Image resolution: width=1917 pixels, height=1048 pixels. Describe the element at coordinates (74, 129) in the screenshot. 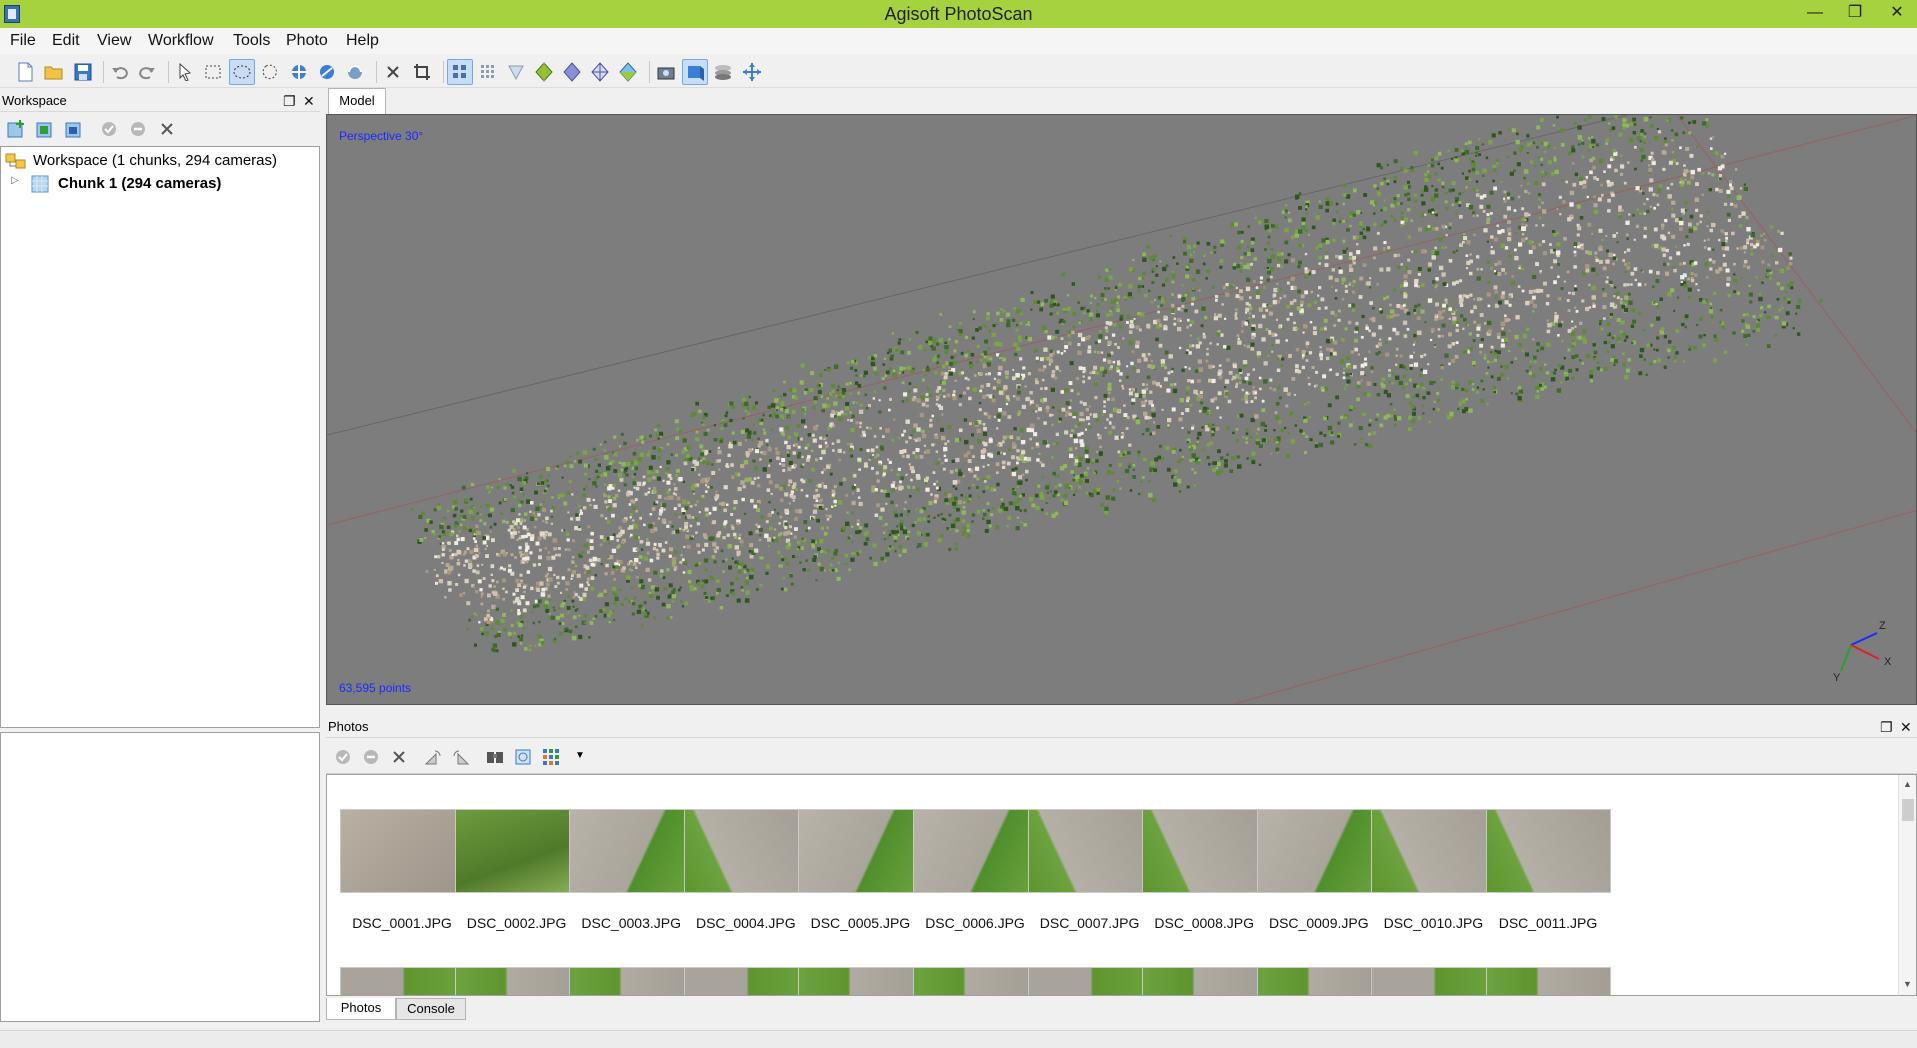

I see `add-folder-icon` at that location.